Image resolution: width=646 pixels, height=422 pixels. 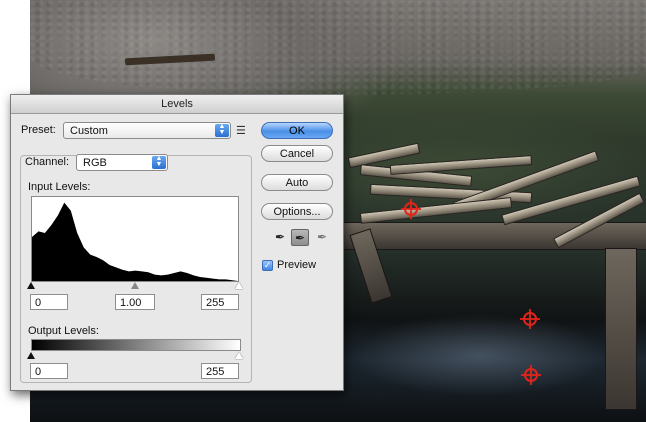 What do you see at coordinates (135, 302) in the screenshot?
I see `input-gamma-field: 1.00` at bounding box center [135, 302].